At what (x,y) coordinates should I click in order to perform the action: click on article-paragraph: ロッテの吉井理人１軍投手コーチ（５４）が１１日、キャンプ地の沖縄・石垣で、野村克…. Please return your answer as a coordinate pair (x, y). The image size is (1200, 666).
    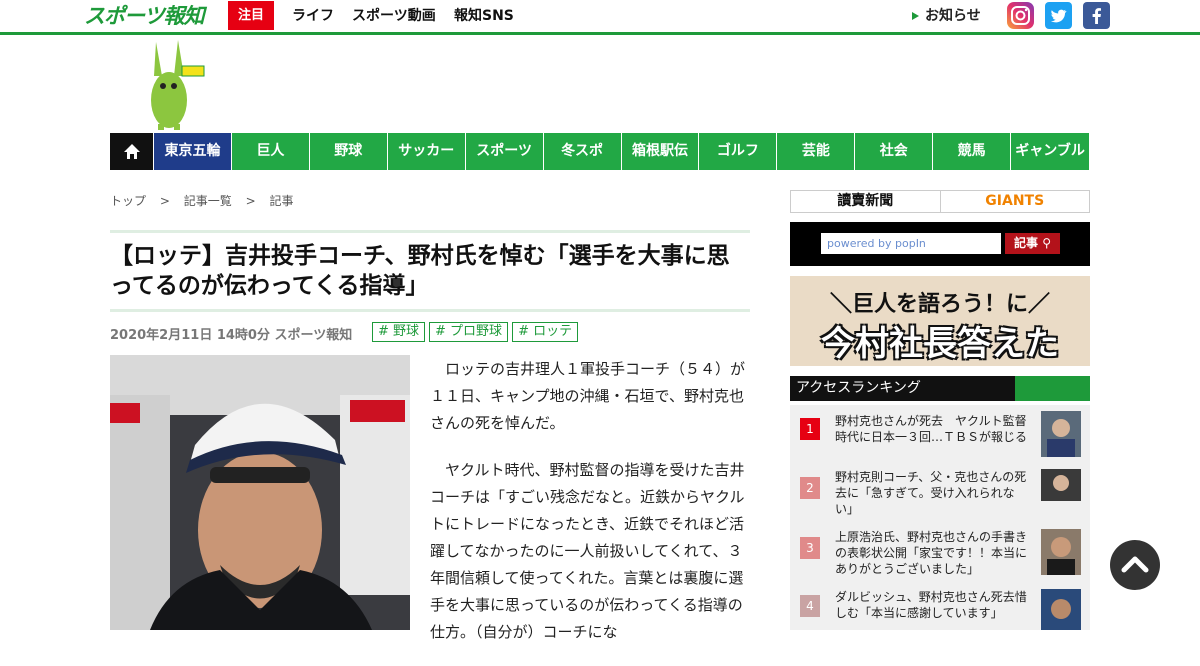
    Looking at the image, I should click on (588, 396).